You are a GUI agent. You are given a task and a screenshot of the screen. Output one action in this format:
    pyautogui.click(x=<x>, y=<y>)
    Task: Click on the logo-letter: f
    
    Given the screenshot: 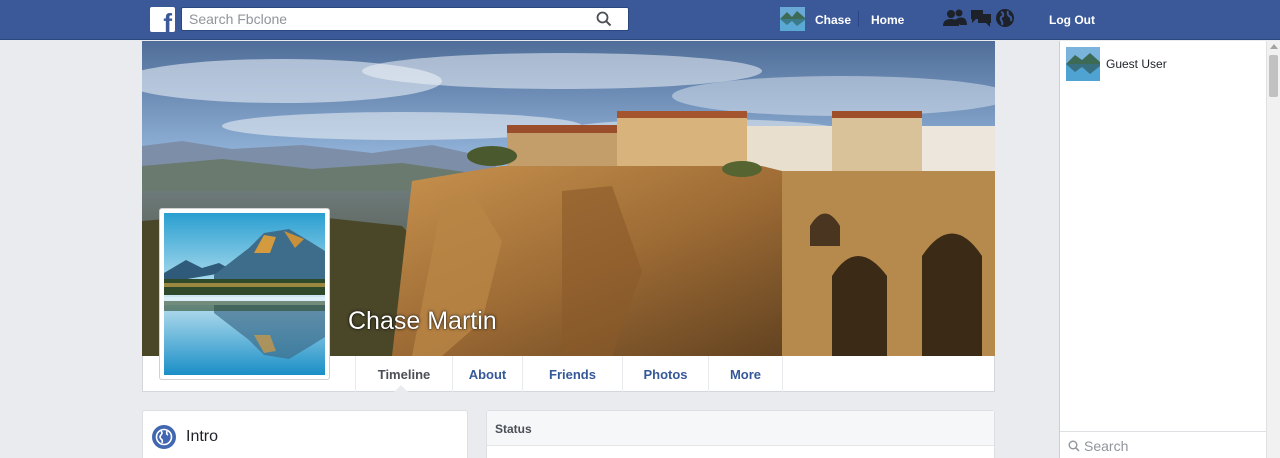 What is the action you would take?
    pyautogui.click(x=167, y=20)
    